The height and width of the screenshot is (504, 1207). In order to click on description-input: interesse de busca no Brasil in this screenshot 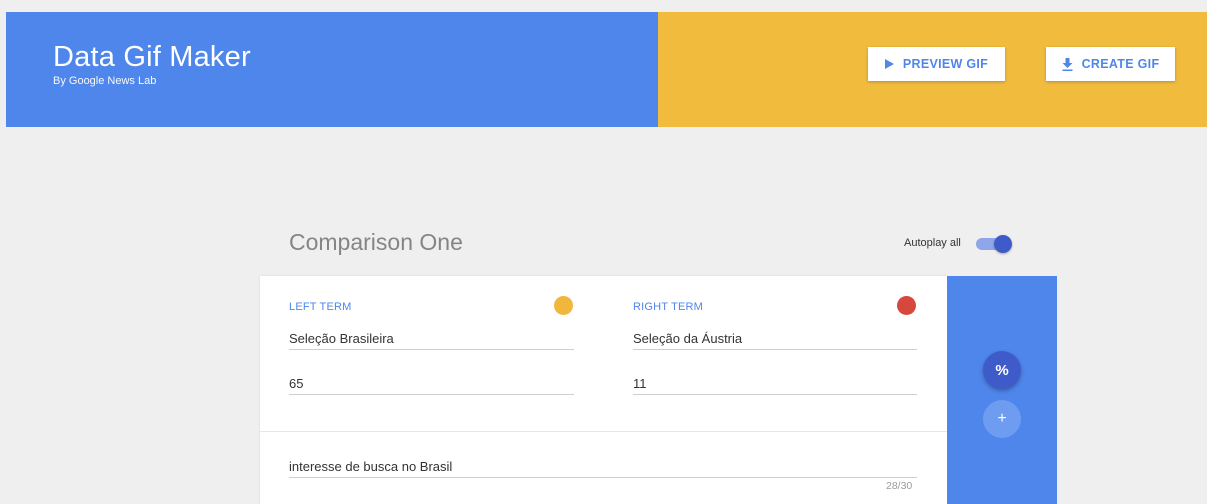, I will do `click(603, 467)`.